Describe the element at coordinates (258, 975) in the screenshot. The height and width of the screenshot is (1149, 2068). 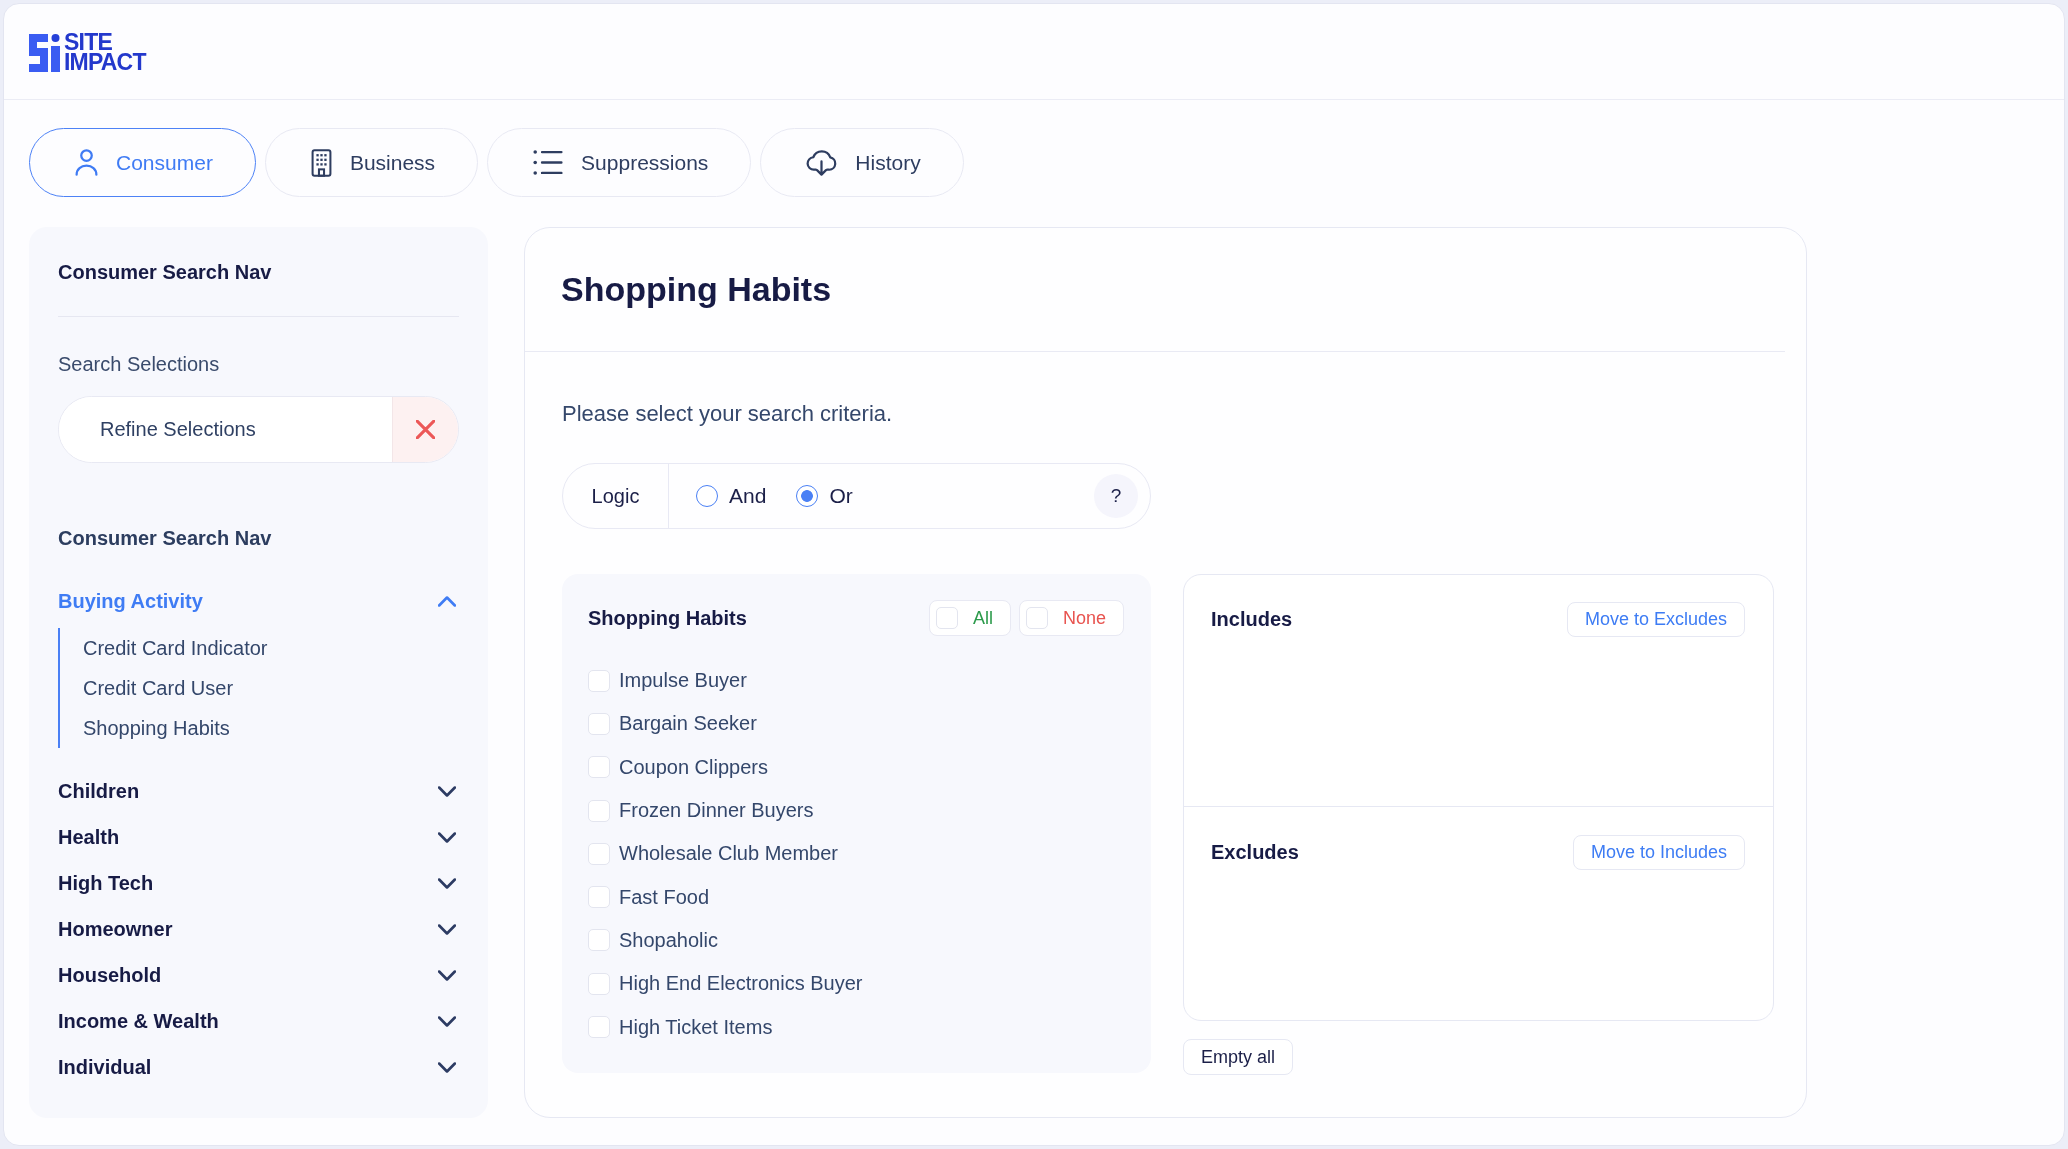
I see `nav-category: Household` at that location.